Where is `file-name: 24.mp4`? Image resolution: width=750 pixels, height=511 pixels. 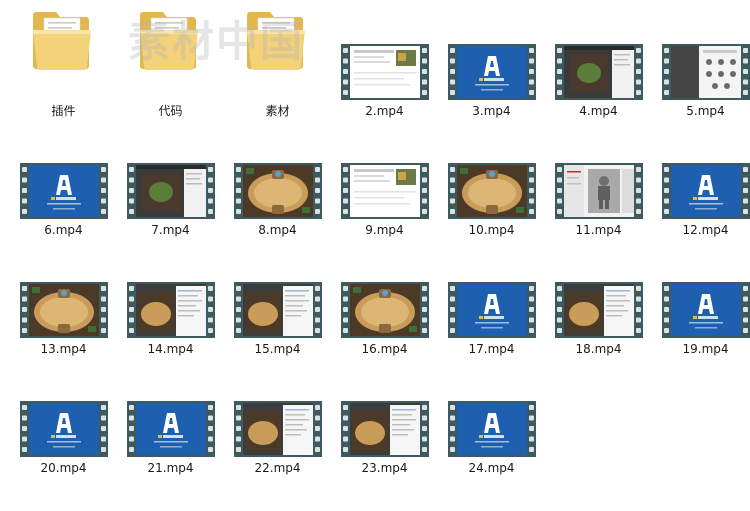 file-name: 24.mp4 is located at coordinates (491, 468).